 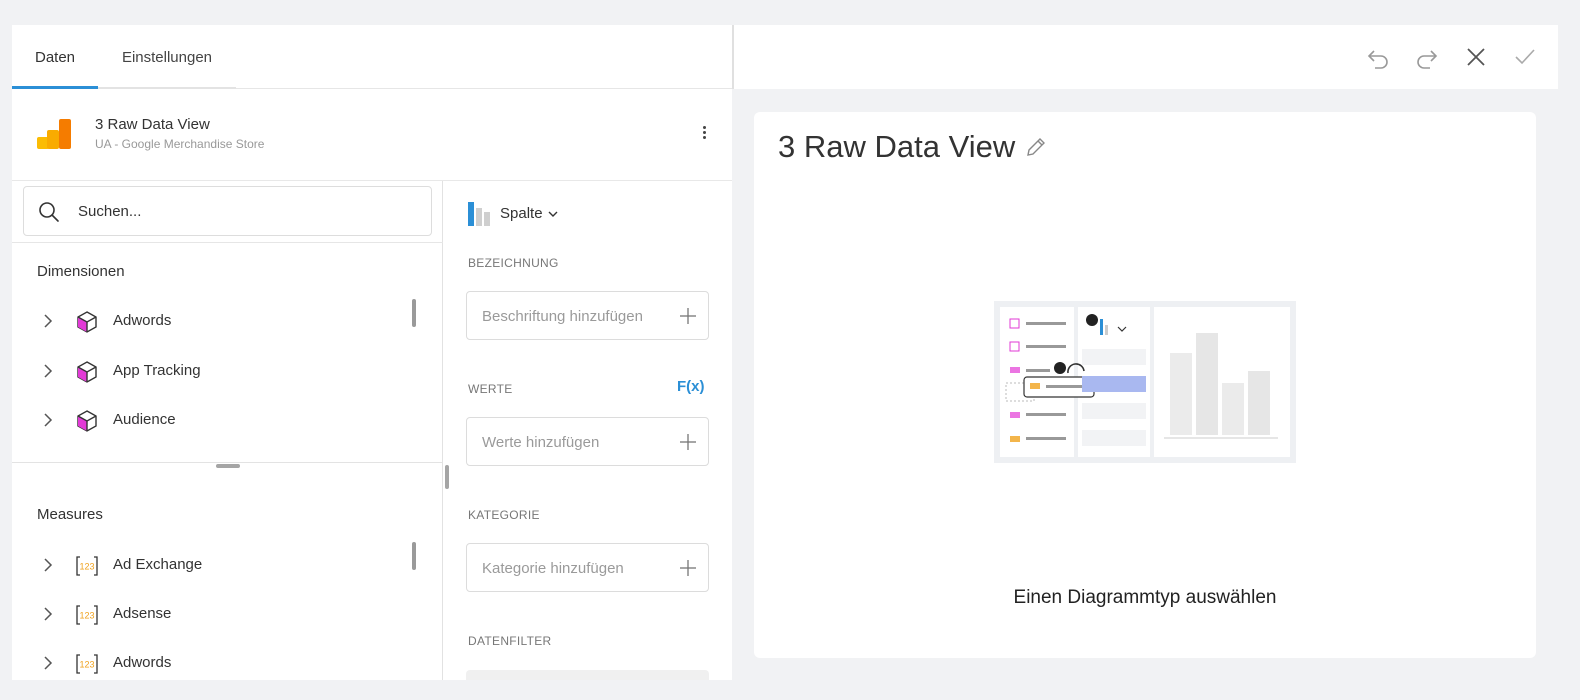 I want to click on measures-title: Measures, so click(x=70, y=514).